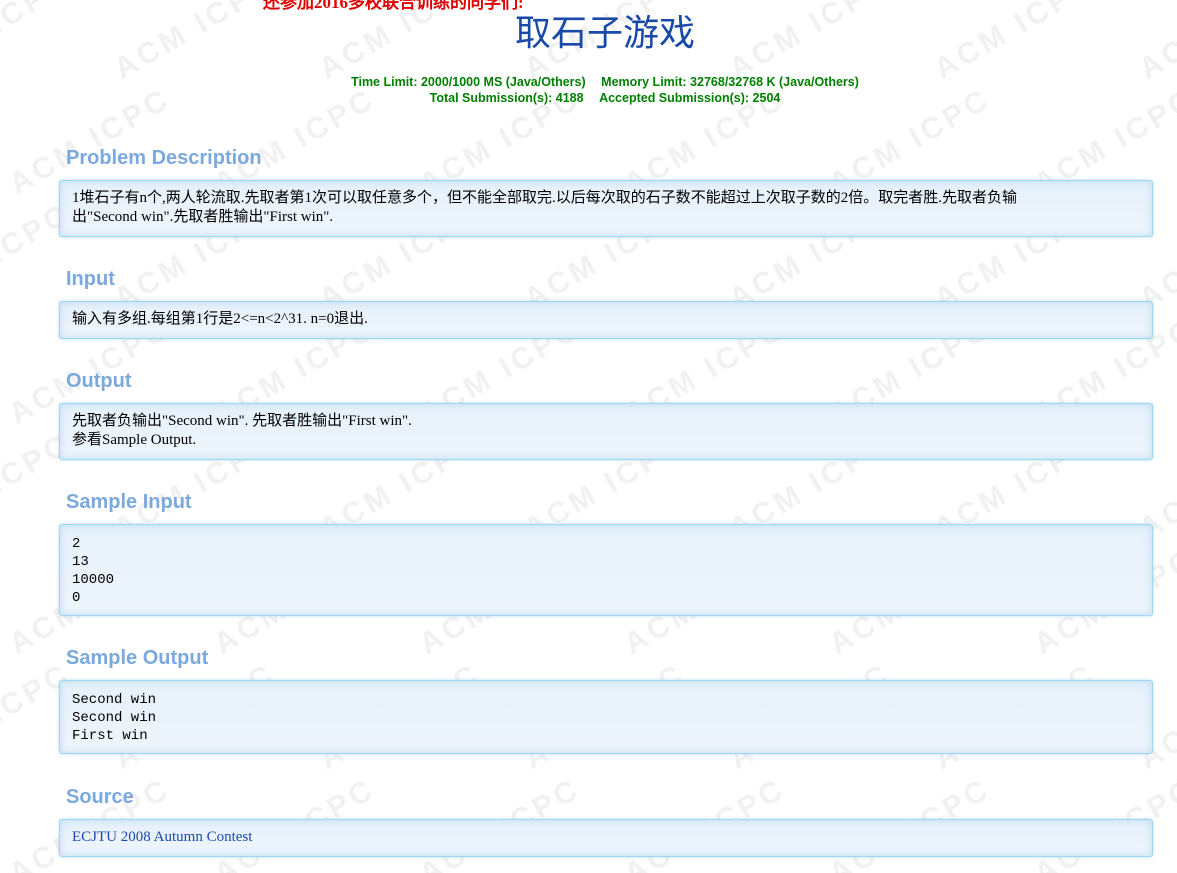  What do you see at coordinates (76, 598) in the screenshot?
I see `sample-input-line: 0` at bounding box center [76, 598].